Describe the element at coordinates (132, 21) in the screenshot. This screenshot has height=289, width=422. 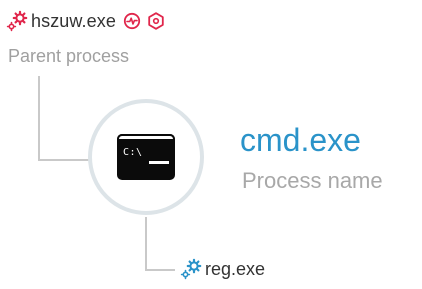
I see `activity-circle-icon` at that location.